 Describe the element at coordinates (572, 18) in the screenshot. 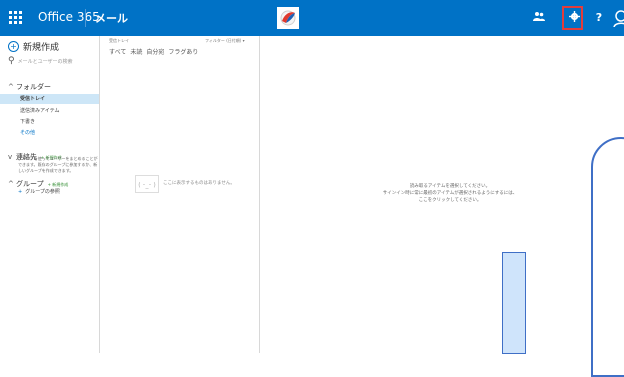

I see `gear-highlight-box` at that location.